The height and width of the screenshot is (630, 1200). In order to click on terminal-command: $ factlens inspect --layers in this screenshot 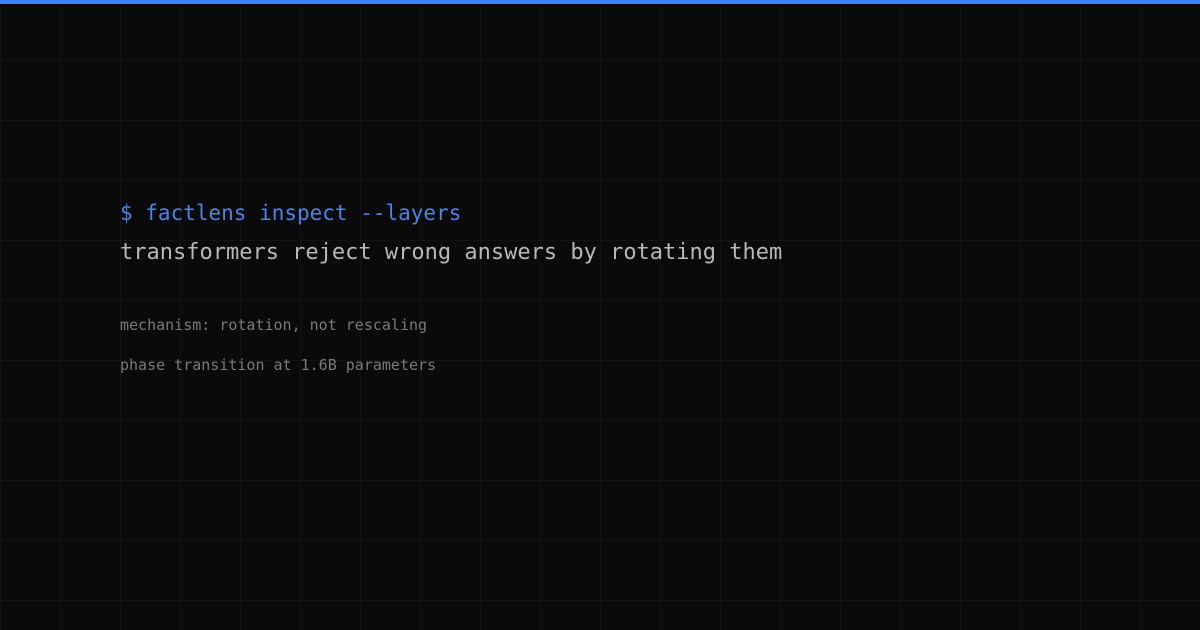, I will do `click(291, 213)`.